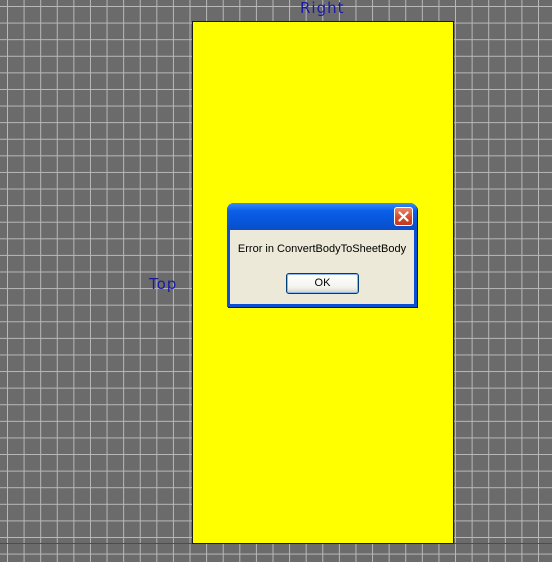 This screenshot has height=562, width=552. I want to click on view-label-right: Right, so click(322, 8).